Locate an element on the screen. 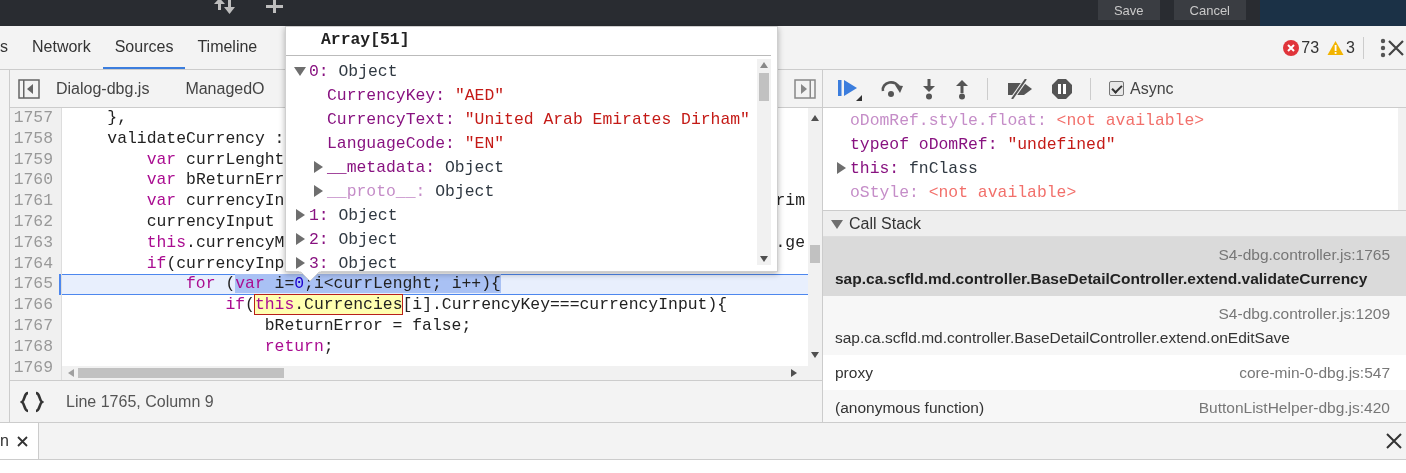 This screenshot has height=473, width=1406. frame-location: ButtonListHelper-dbg.js:420 is located at coordinates (1294, 408).